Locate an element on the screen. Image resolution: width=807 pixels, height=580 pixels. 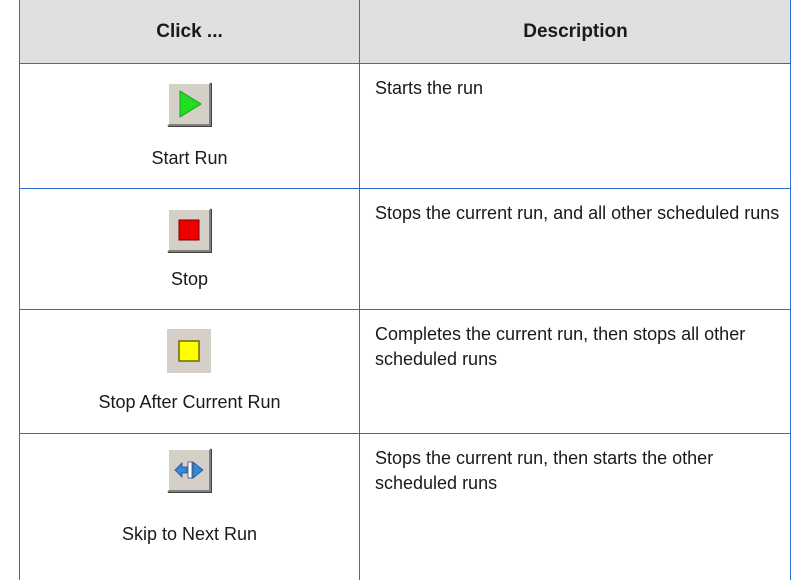
click-cell: Stop is located at coordinates (189, 249).